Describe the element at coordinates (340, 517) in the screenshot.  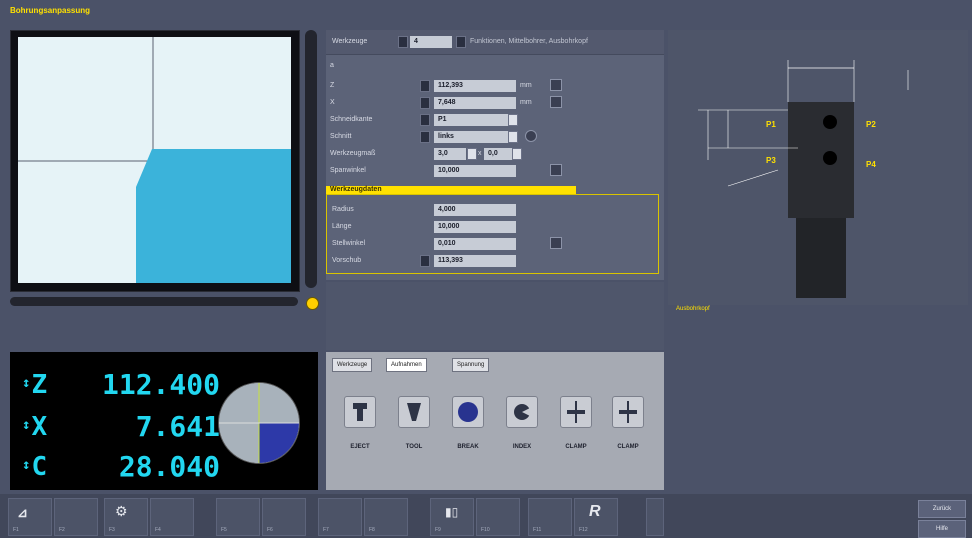
I see `softkey-f7: F7` at that location.